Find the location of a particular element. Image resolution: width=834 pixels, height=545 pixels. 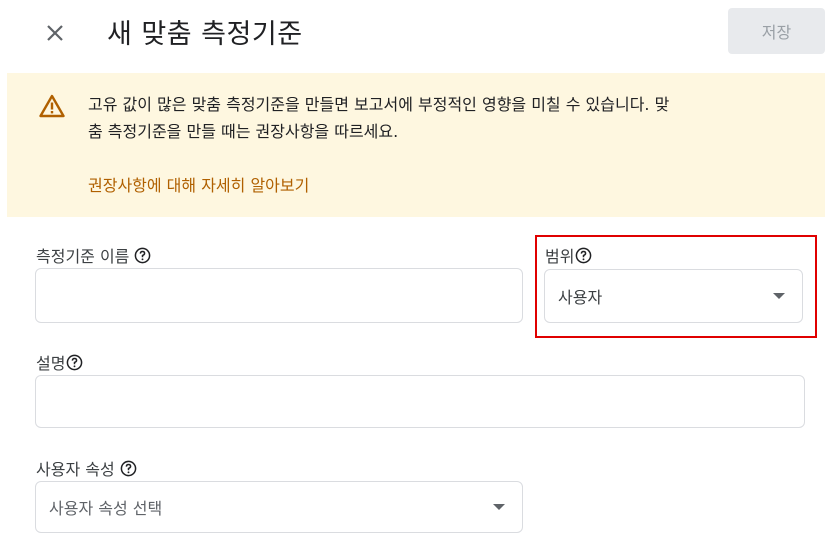

user-property-label-text: 사용자 속성 is located at coordinates (75, 469).